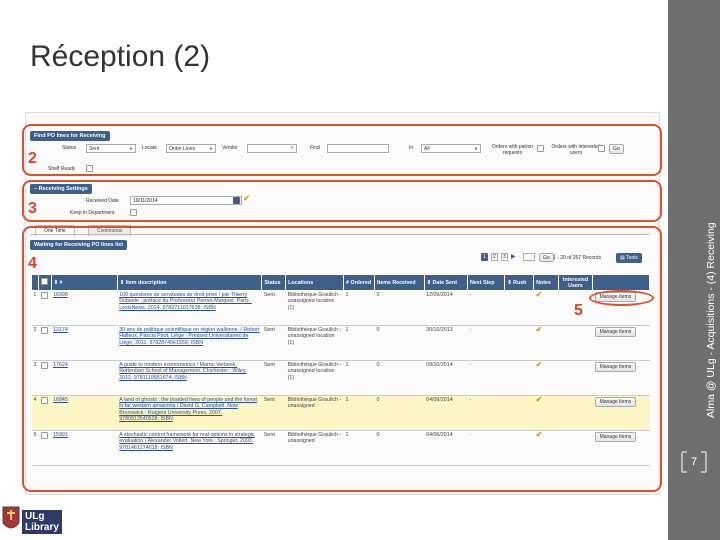  I want to click on annotation-ellipse-manage-items, so click(621, 298).